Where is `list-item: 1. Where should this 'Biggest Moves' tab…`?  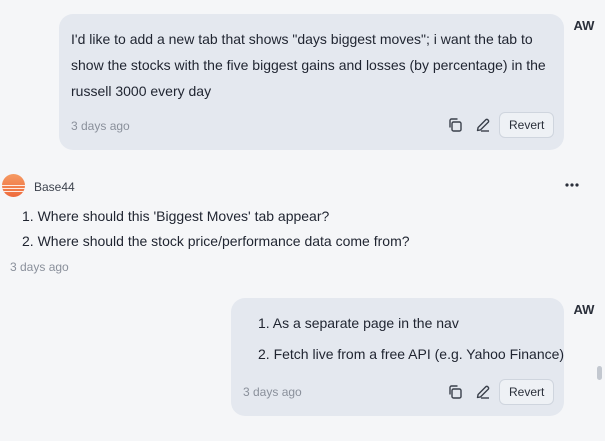 list-item: 1. Where should this 'Biggest Moves' tab… is located at coordinates (176, 216).